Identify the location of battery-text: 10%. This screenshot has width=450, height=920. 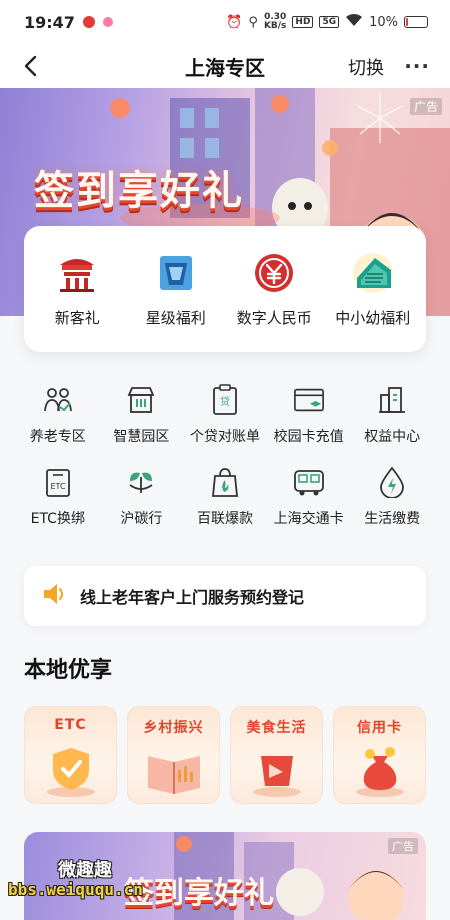
(383, 22).